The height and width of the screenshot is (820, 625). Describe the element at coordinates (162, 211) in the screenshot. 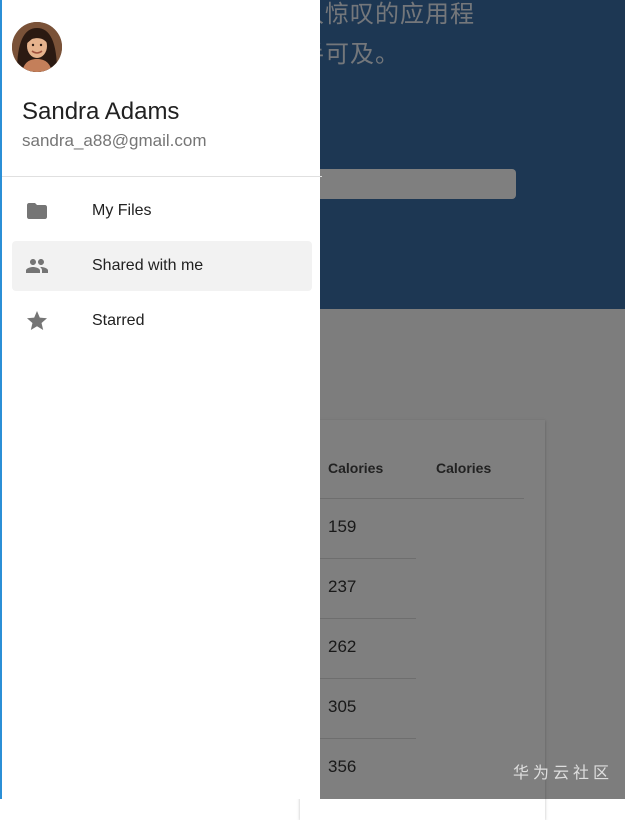

I see `nav-item-my-files: My Files` at that location.